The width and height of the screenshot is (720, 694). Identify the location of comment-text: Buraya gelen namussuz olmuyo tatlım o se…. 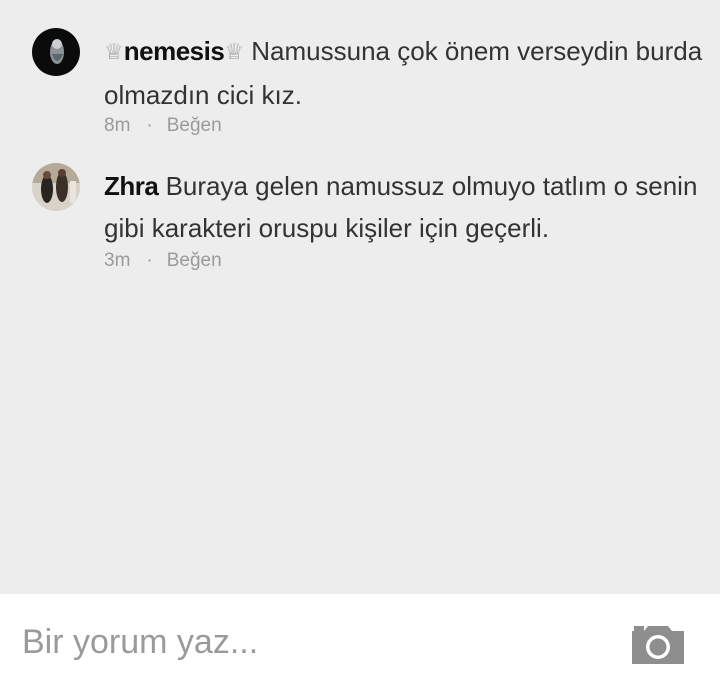
(401, 207).